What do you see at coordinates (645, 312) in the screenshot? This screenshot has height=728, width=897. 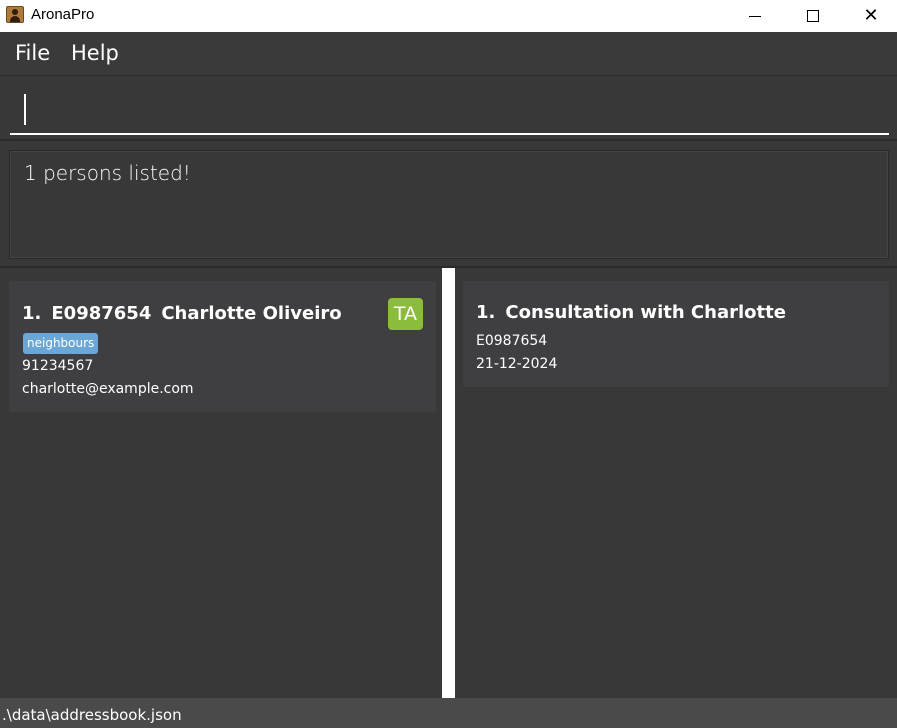 I see `appointment-title: Consultation with Charlotte` at bounding box center [645, 312].